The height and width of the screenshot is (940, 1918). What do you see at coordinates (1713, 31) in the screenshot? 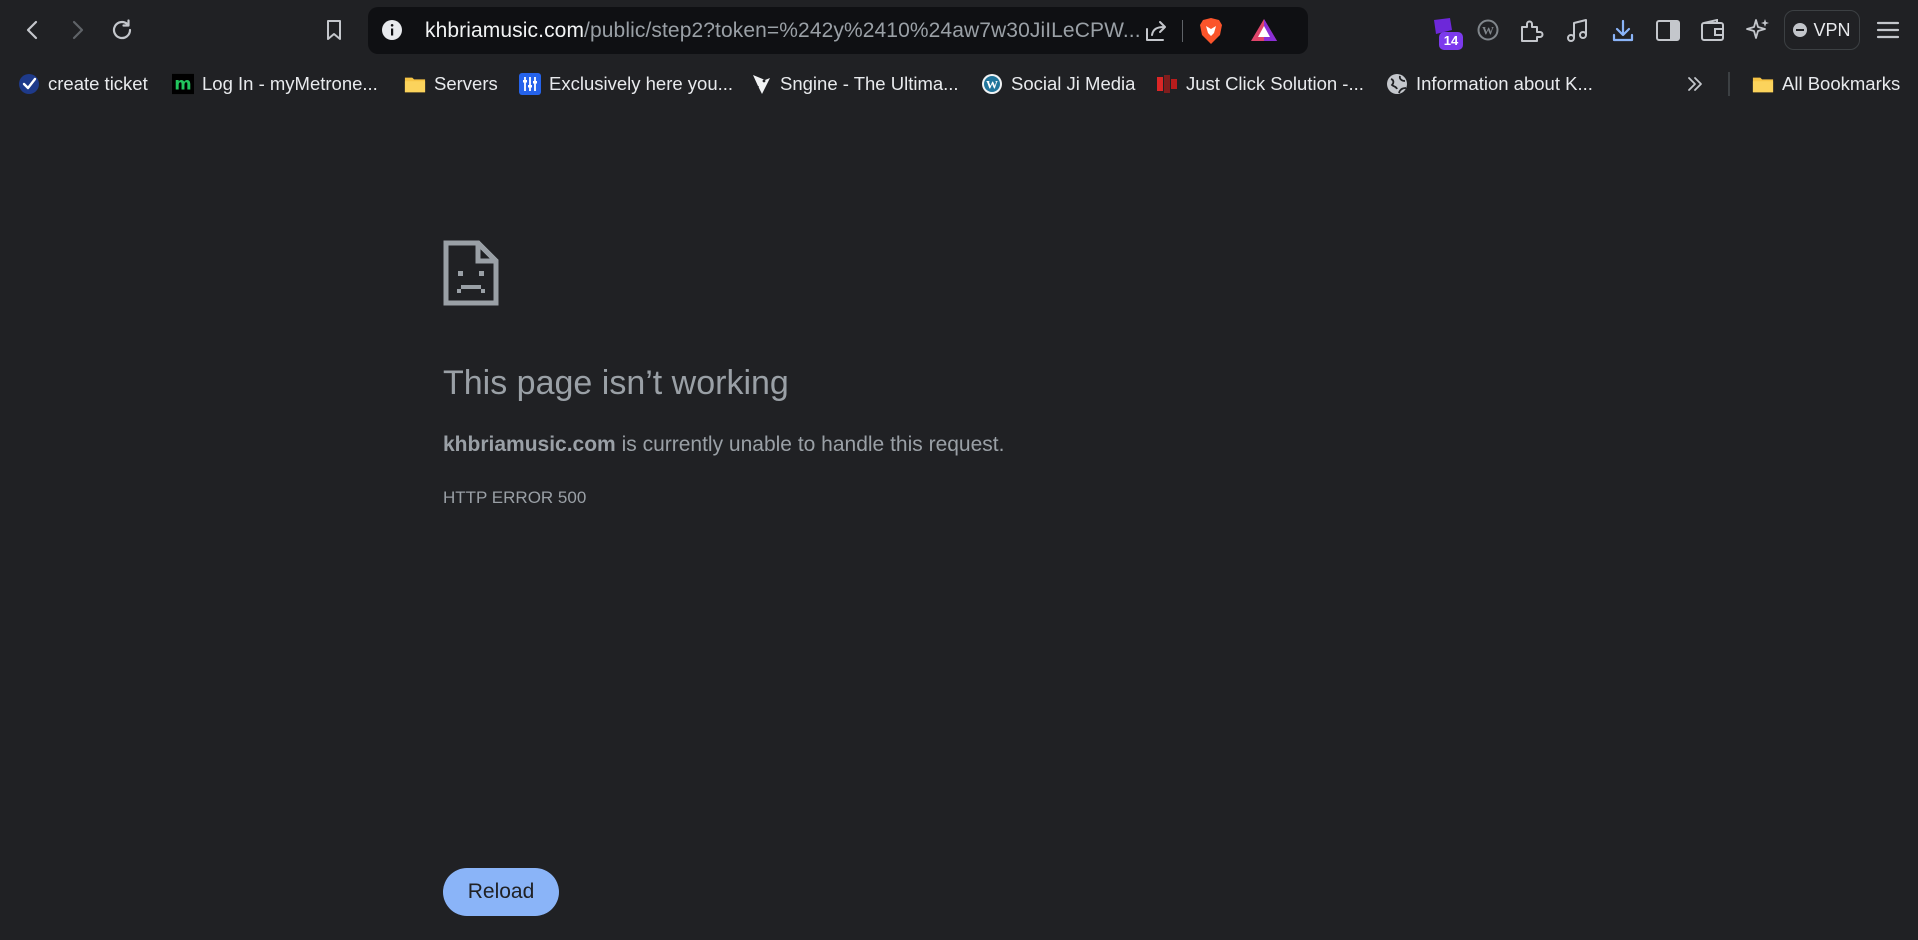
I see `wallet-icon` at bounding box center [1713, 31].